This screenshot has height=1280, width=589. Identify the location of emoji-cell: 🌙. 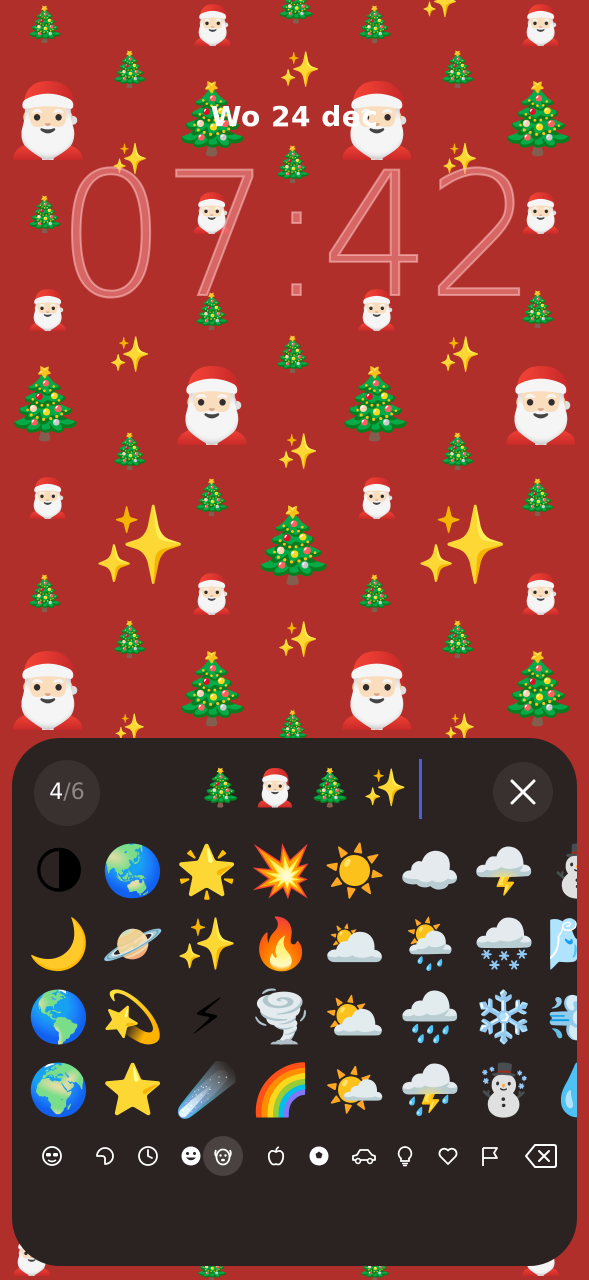
(59, 944).